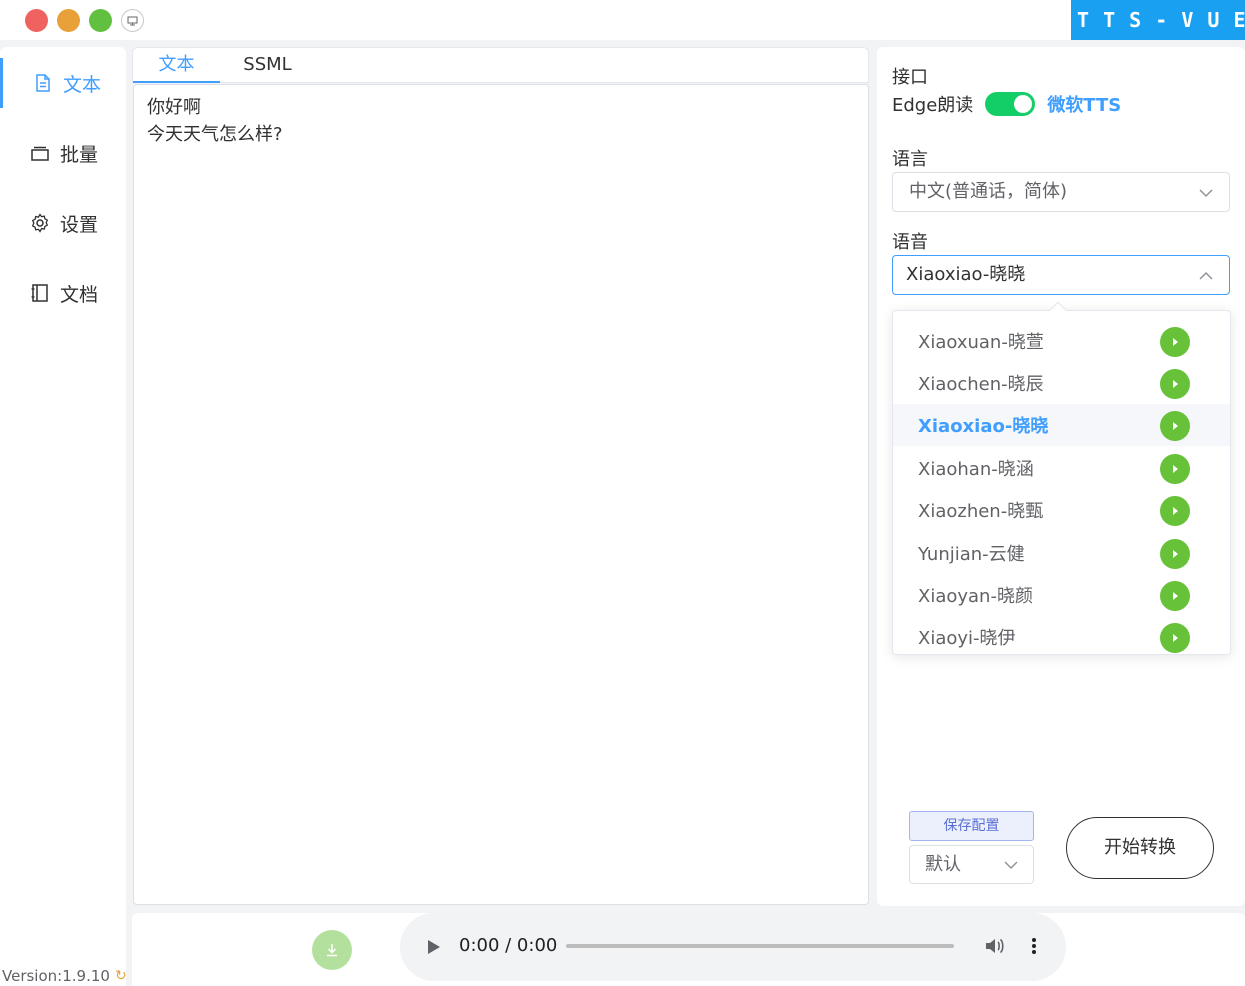  I want to click on interface-label: 接口, so click(910, 77).